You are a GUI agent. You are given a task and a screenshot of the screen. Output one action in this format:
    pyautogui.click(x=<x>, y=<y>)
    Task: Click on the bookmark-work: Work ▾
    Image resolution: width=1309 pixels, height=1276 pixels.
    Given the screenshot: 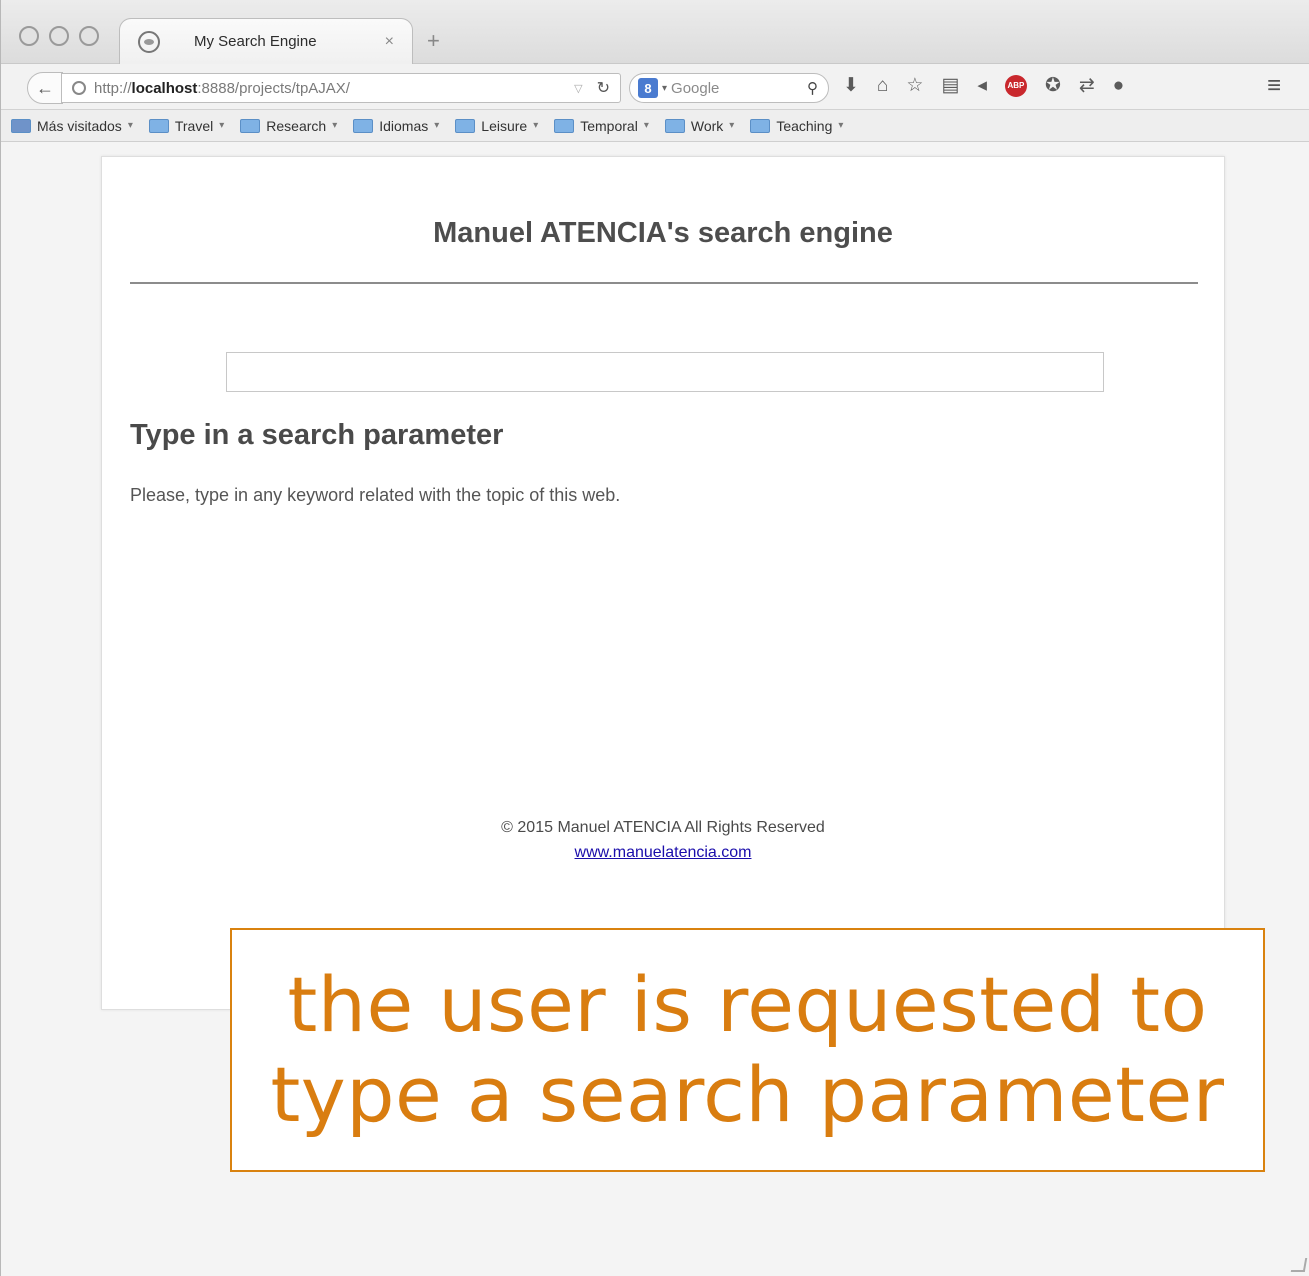 What is the action you would take?
    pyautogui.click(x=699, y=126)
    